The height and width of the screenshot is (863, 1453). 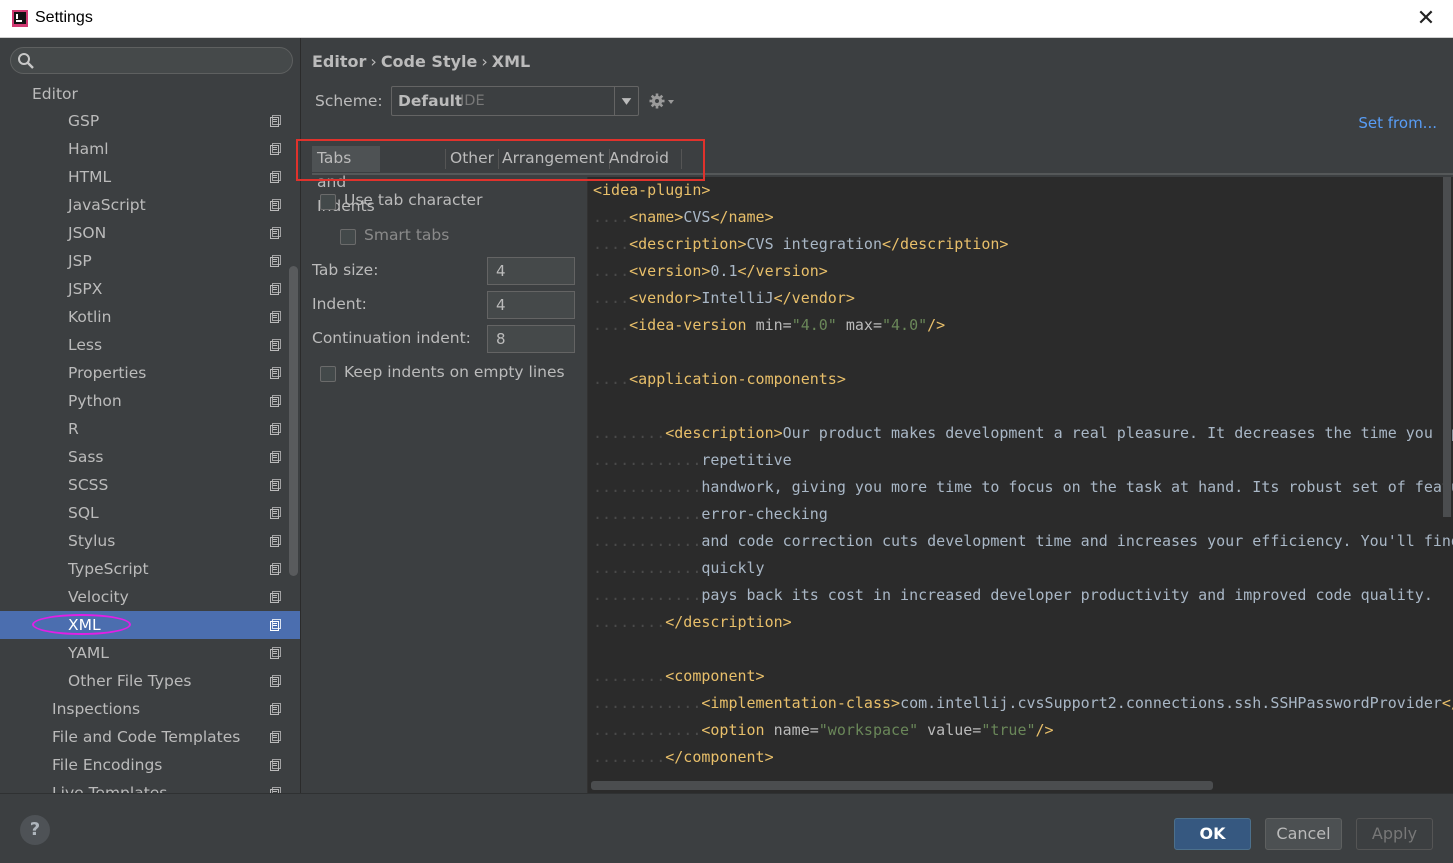 What do you see at coordinates (814, 325) in the screenshot?
I see `code-token: "4.0"` at bounding box center [814, 325].